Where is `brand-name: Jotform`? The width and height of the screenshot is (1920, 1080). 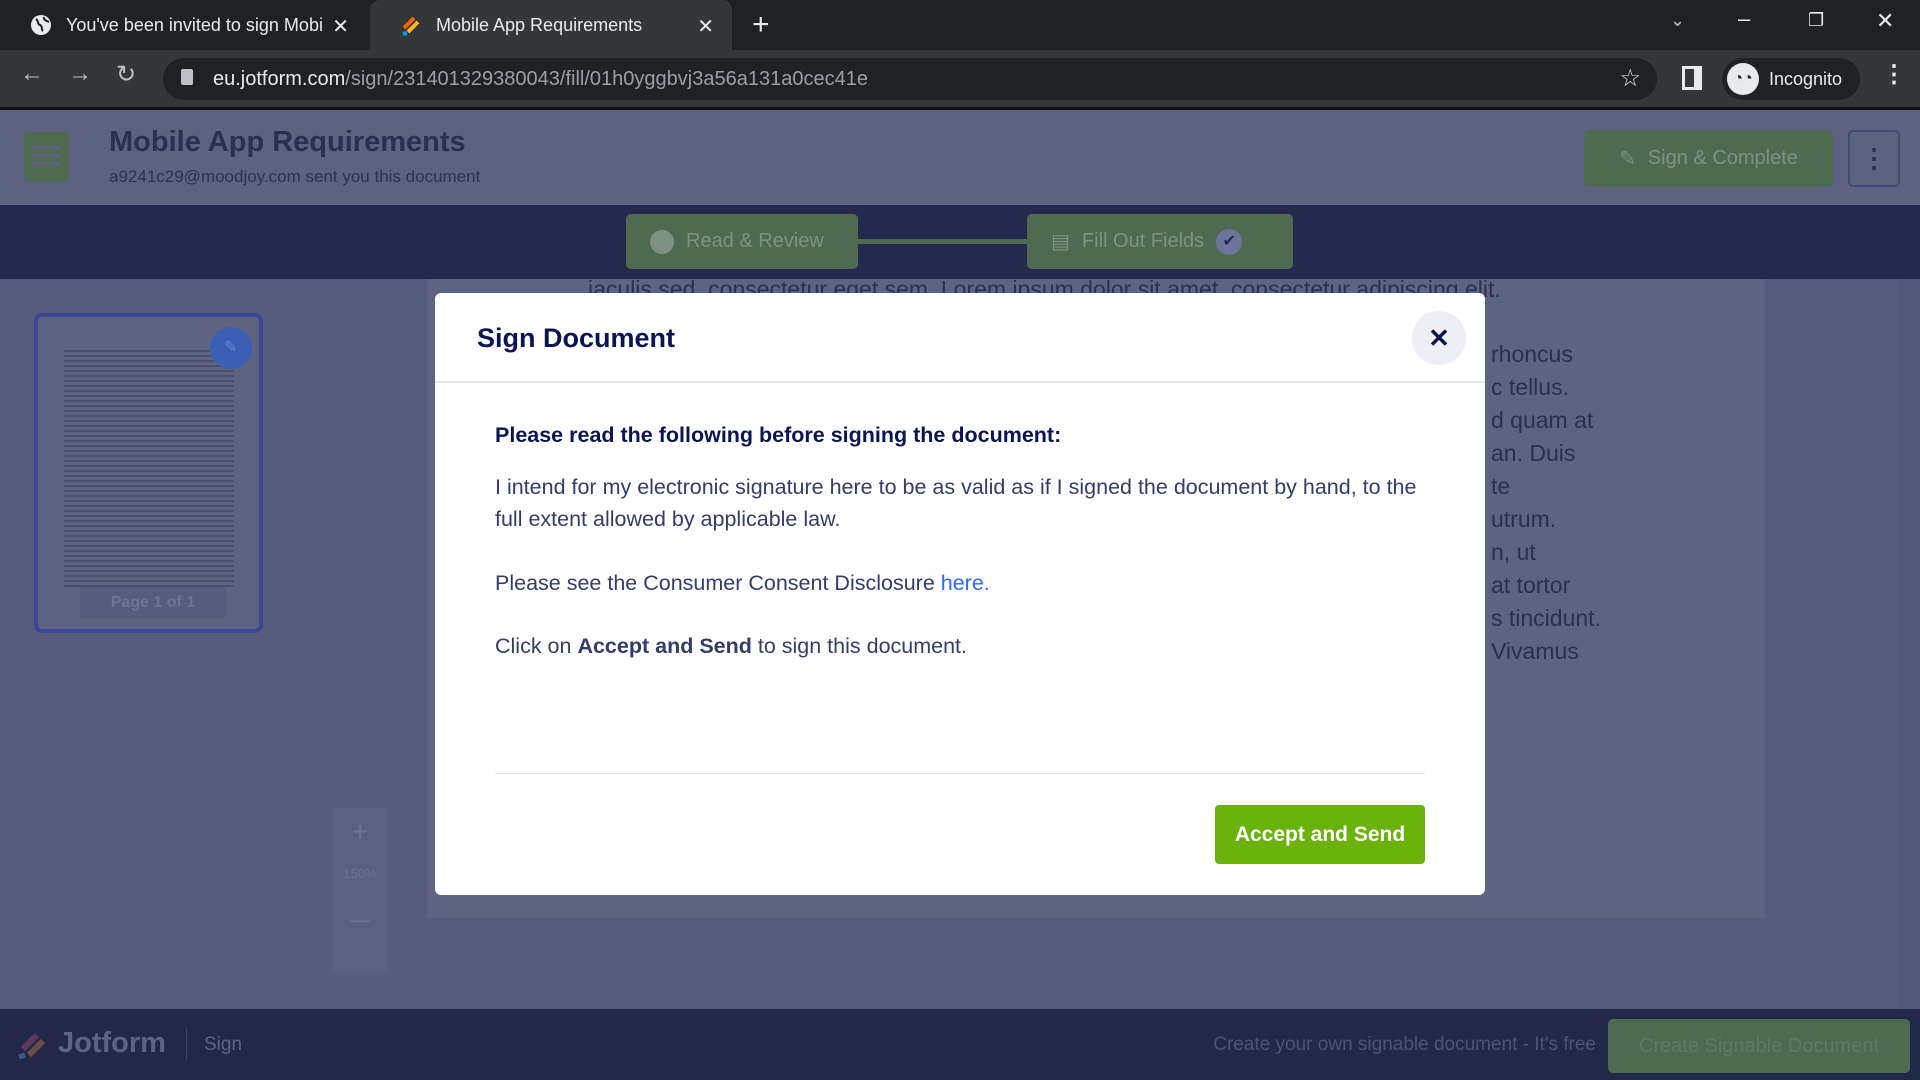
brand-name: Jotform is located at coordinates (112, 1043).